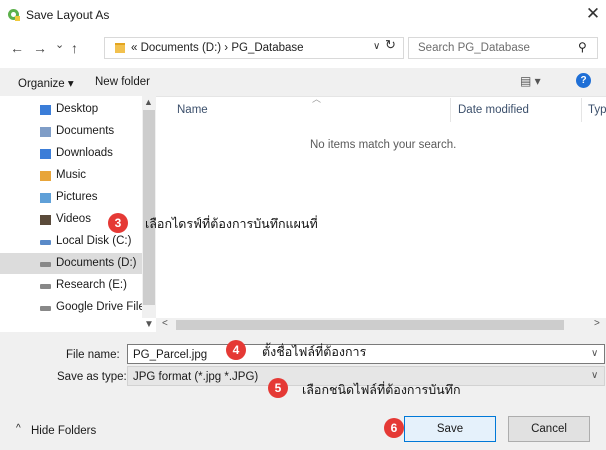 Image resolution: width=606 pixels, height=450 pixels. I want to click on annotation-marker-3: 3, so click(118, 223).